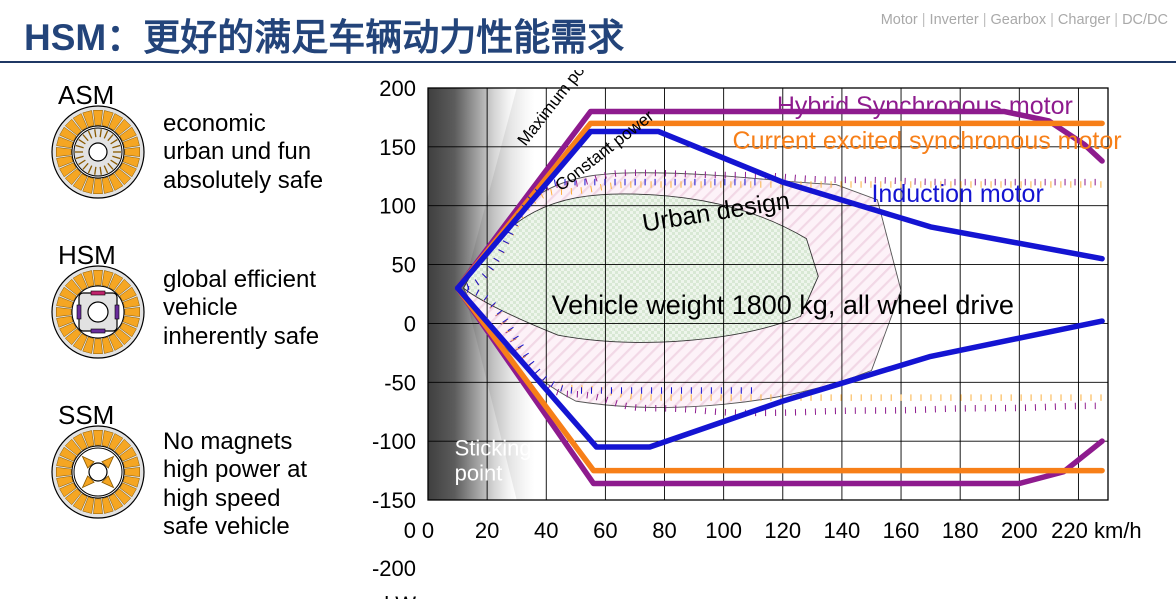 Image resolution: width=1176 pixels, height=599 pixels. I want to click on x-tick-60: 60, so click(605, 530).